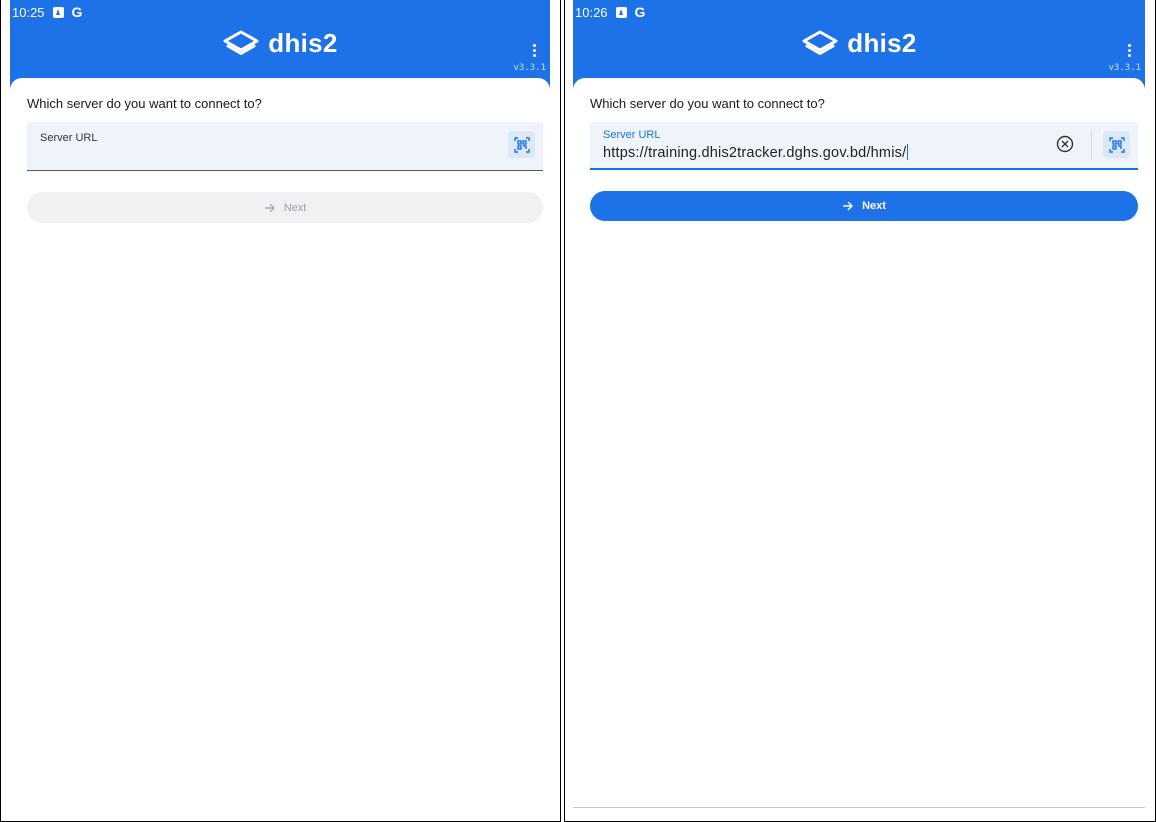 The image size is (1156, 822). What do you see at coordinates (28, 12) in the screenshot?
I see `status-time: 10:25` at bounding box center [28, 12].